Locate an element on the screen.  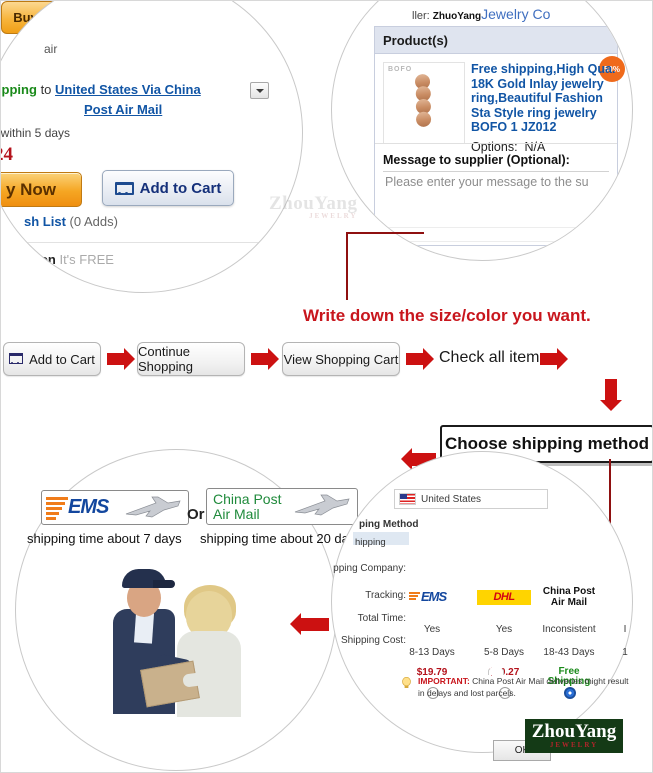
zhouyang-jewelry-logo: ZhouYang JEWELRY is located at coordinates (574, 736).